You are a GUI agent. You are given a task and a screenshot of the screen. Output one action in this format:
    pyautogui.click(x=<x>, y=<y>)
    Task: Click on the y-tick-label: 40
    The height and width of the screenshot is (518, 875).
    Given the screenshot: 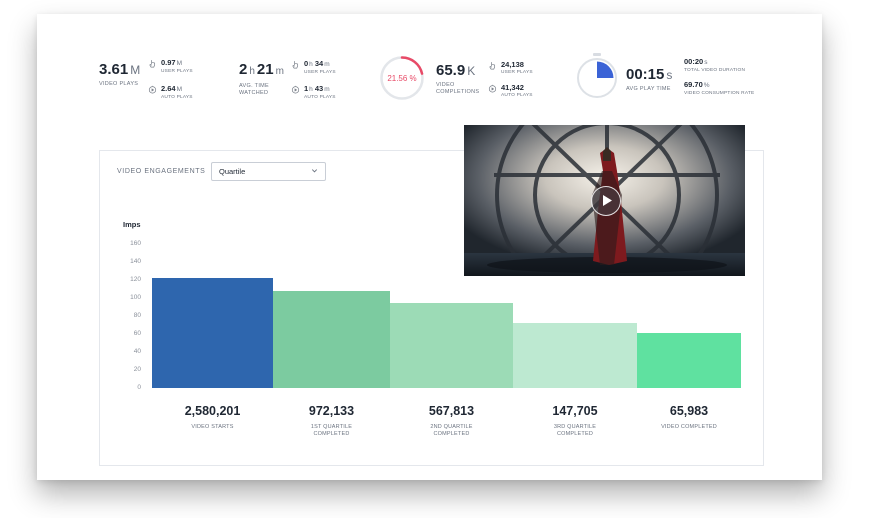 What is the action you would take?
    pyautogui.click(x=137, y=351)
    